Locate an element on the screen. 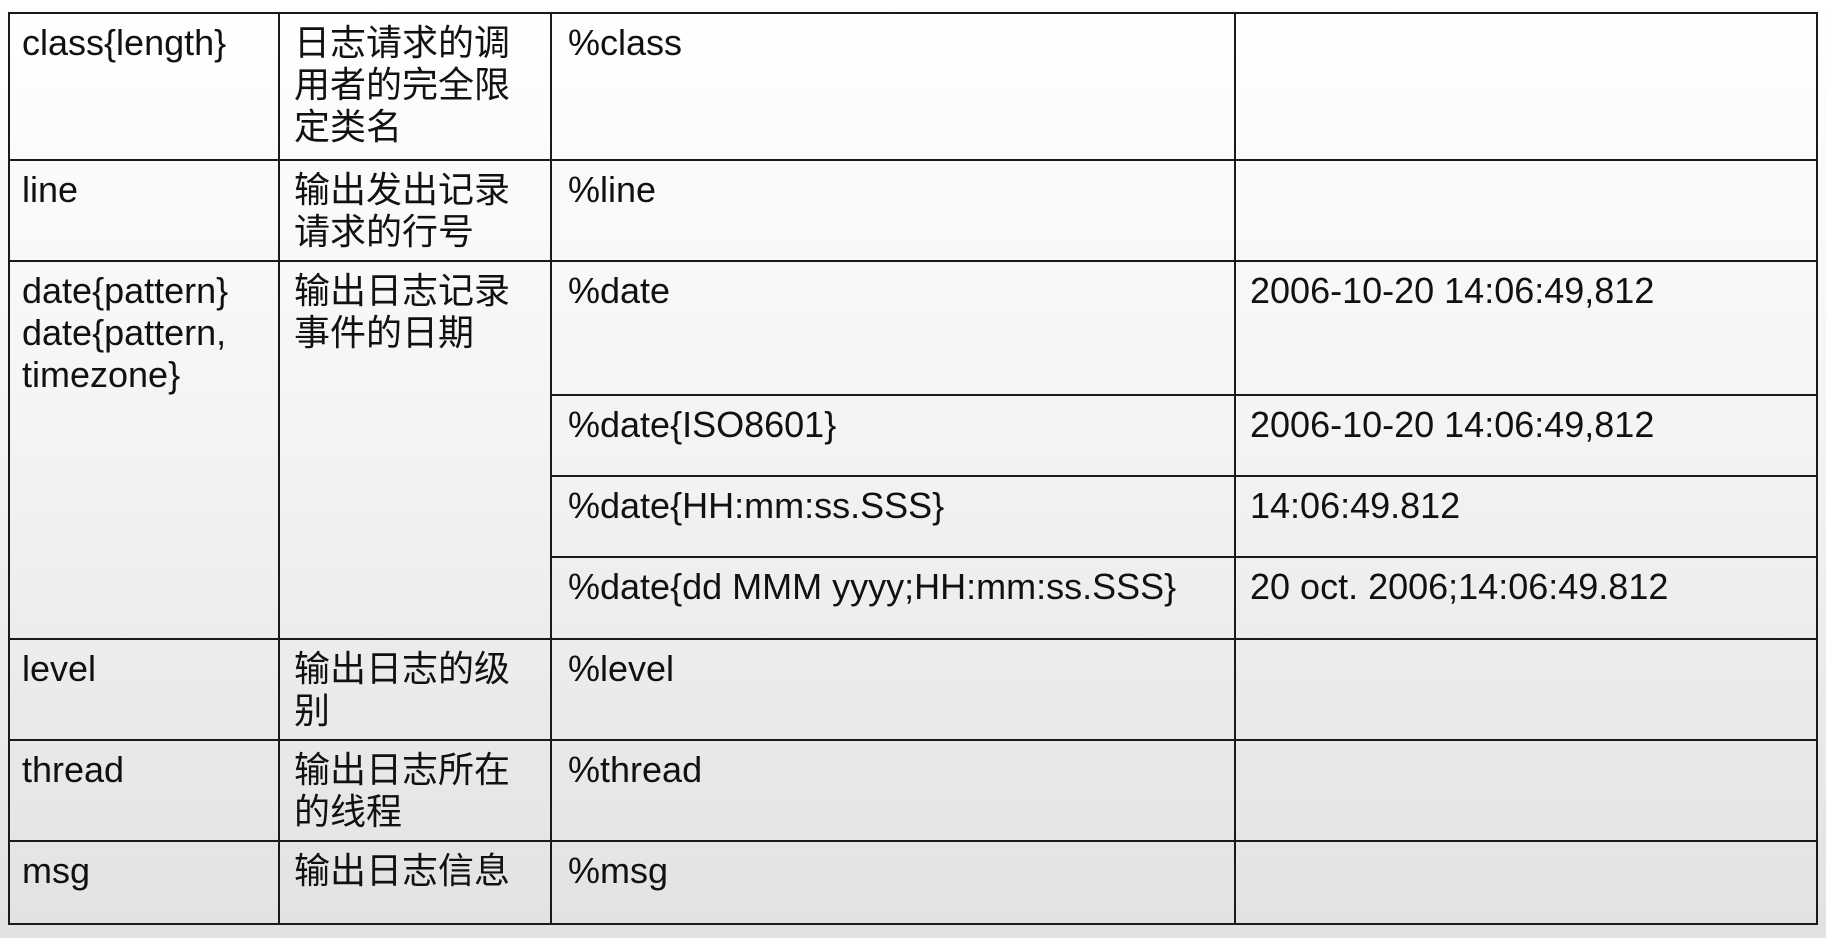  table-row: msg 输出日志信息 %msg is located at coordinates (913, 882).